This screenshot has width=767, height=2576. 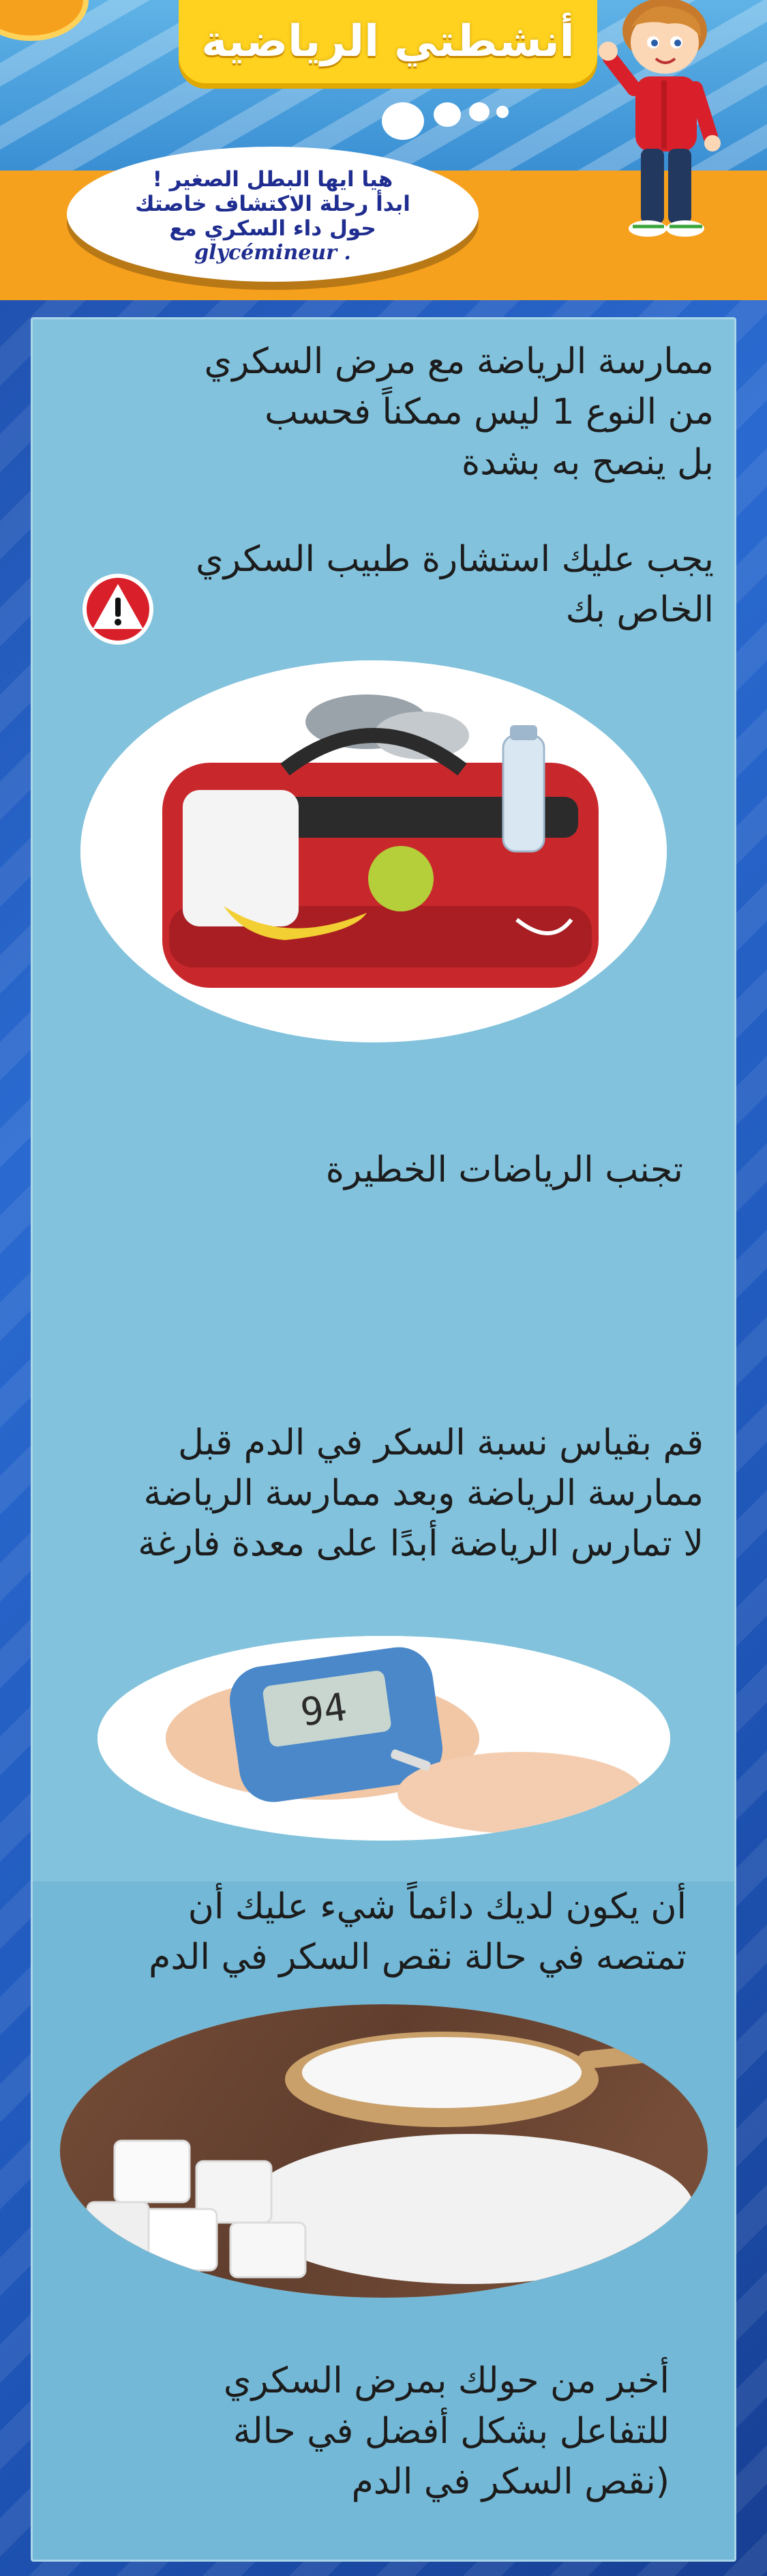 What do you see at coordinates (660, 118) in the screenshot?
I see `boy-mascot` at bounding box center [660, 118].